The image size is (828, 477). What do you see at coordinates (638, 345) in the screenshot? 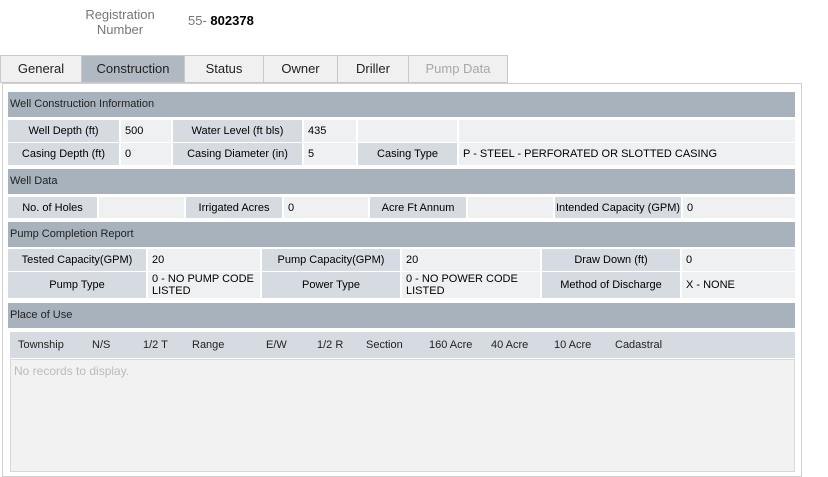
I see `column-header-cadastral: Cadastral` at bounding box center [638, 345].